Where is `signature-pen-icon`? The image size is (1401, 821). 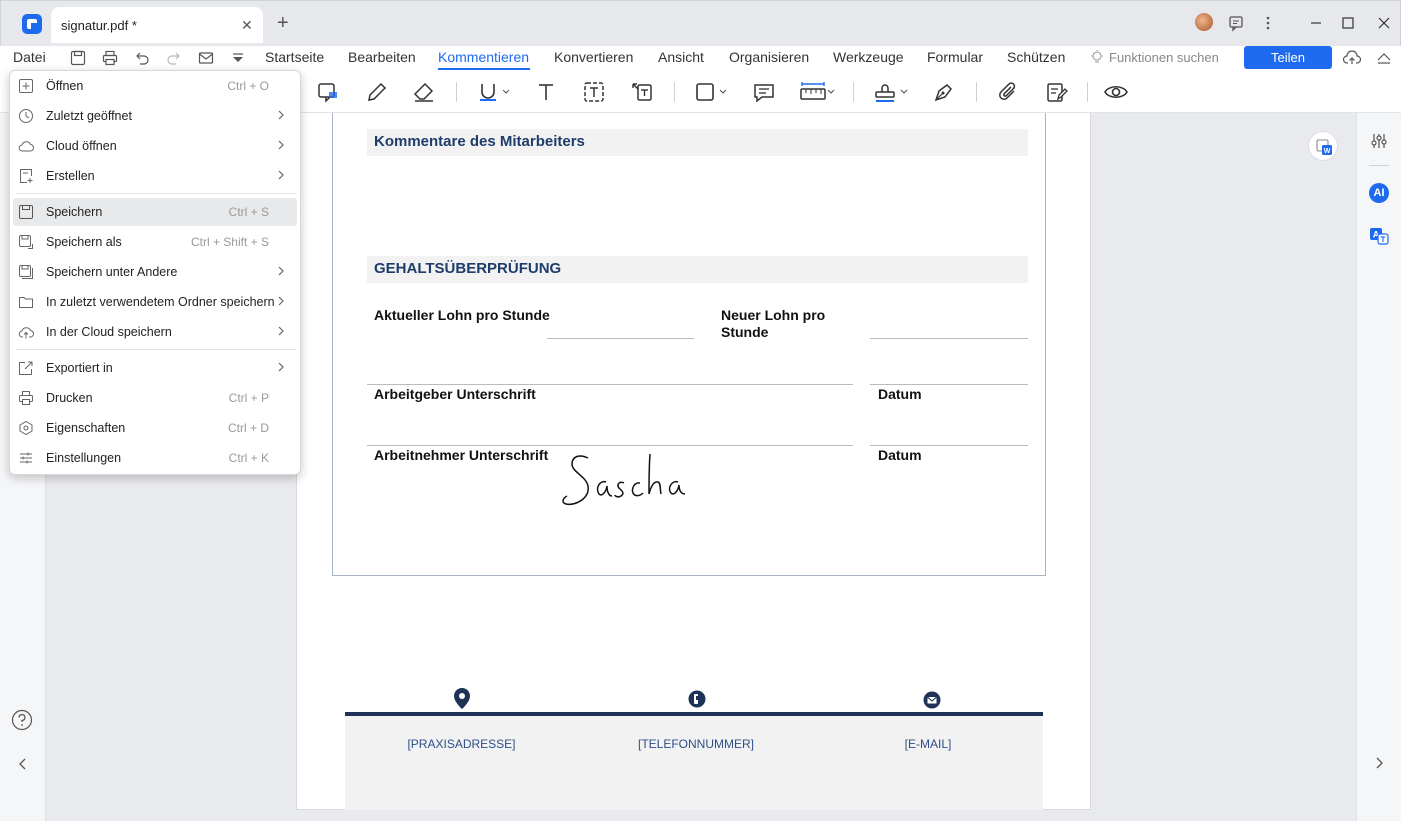 signature-pen-icon is located at coordinates (944, 92).